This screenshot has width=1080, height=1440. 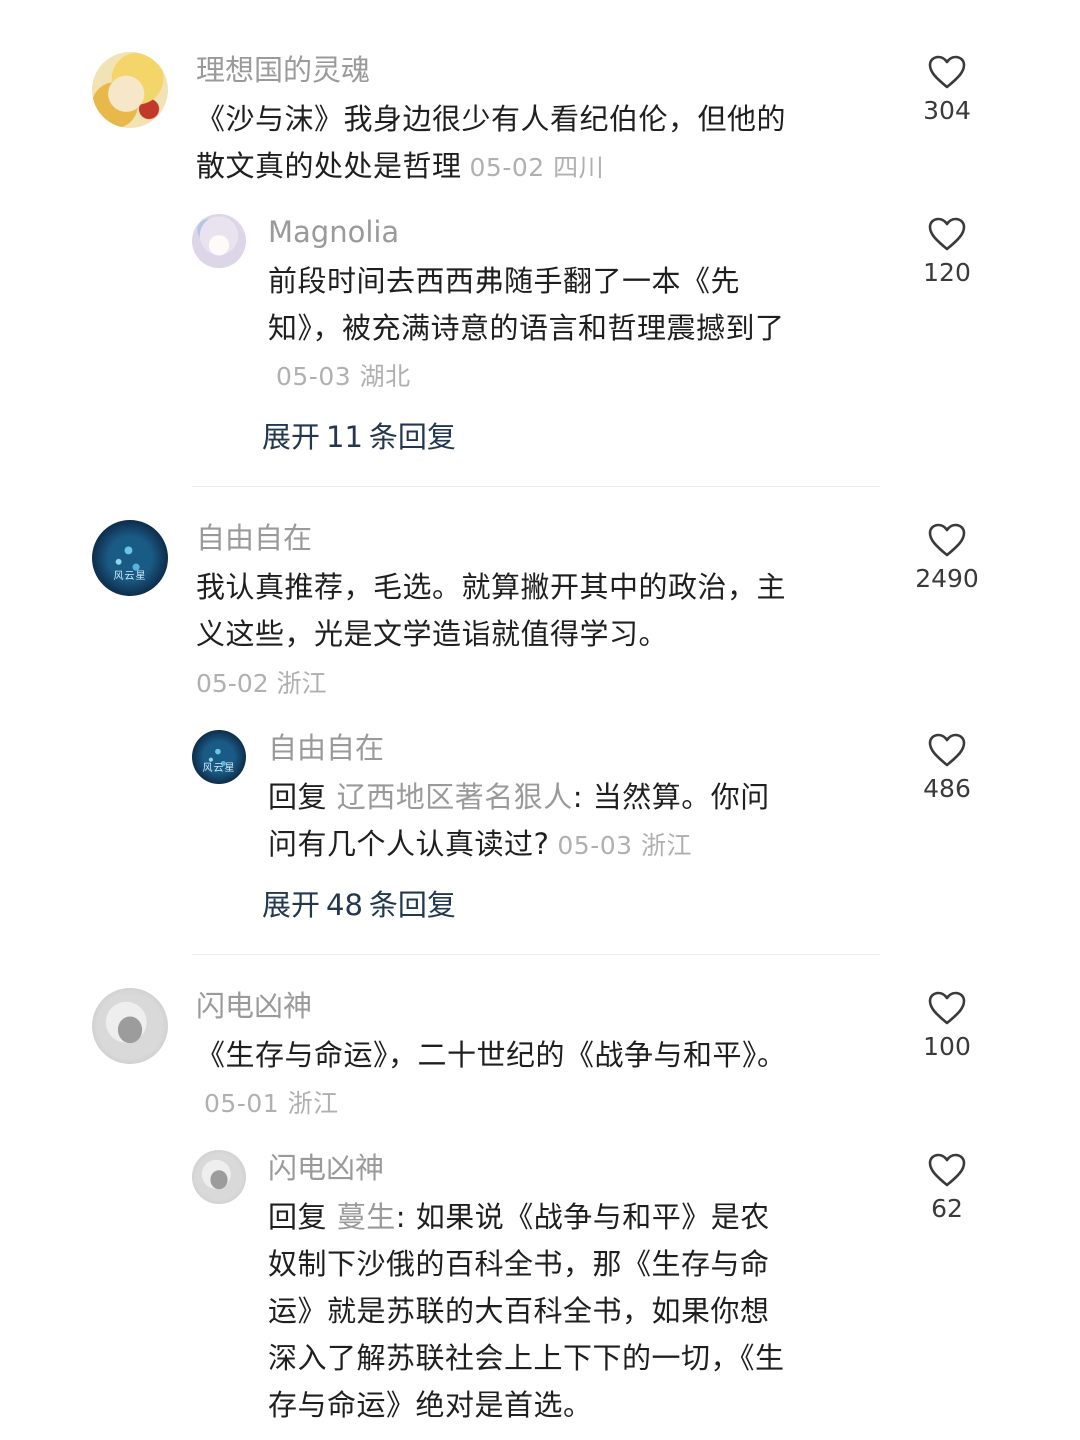 What do you see at coordinates (528, 1168) in the screenshot?
I see `reply-username: 闪电凶神` at bounding box center [528, 1168].